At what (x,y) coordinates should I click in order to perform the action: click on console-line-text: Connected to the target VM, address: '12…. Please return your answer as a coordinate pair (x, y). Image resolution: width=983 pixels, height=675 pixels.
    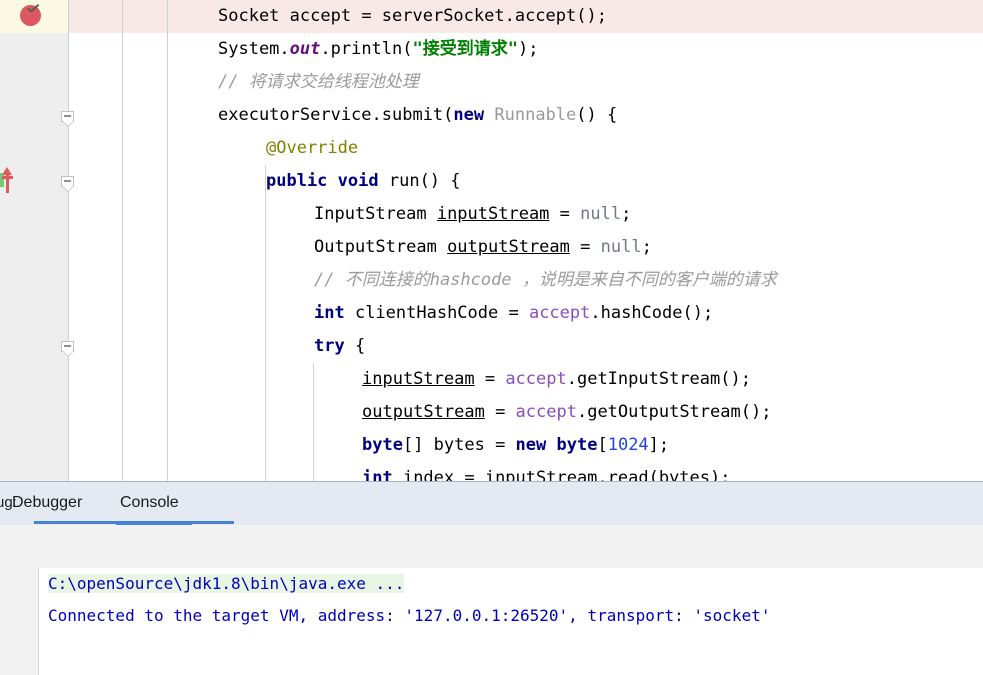
    Looking at the image, I should click on (409, 615).